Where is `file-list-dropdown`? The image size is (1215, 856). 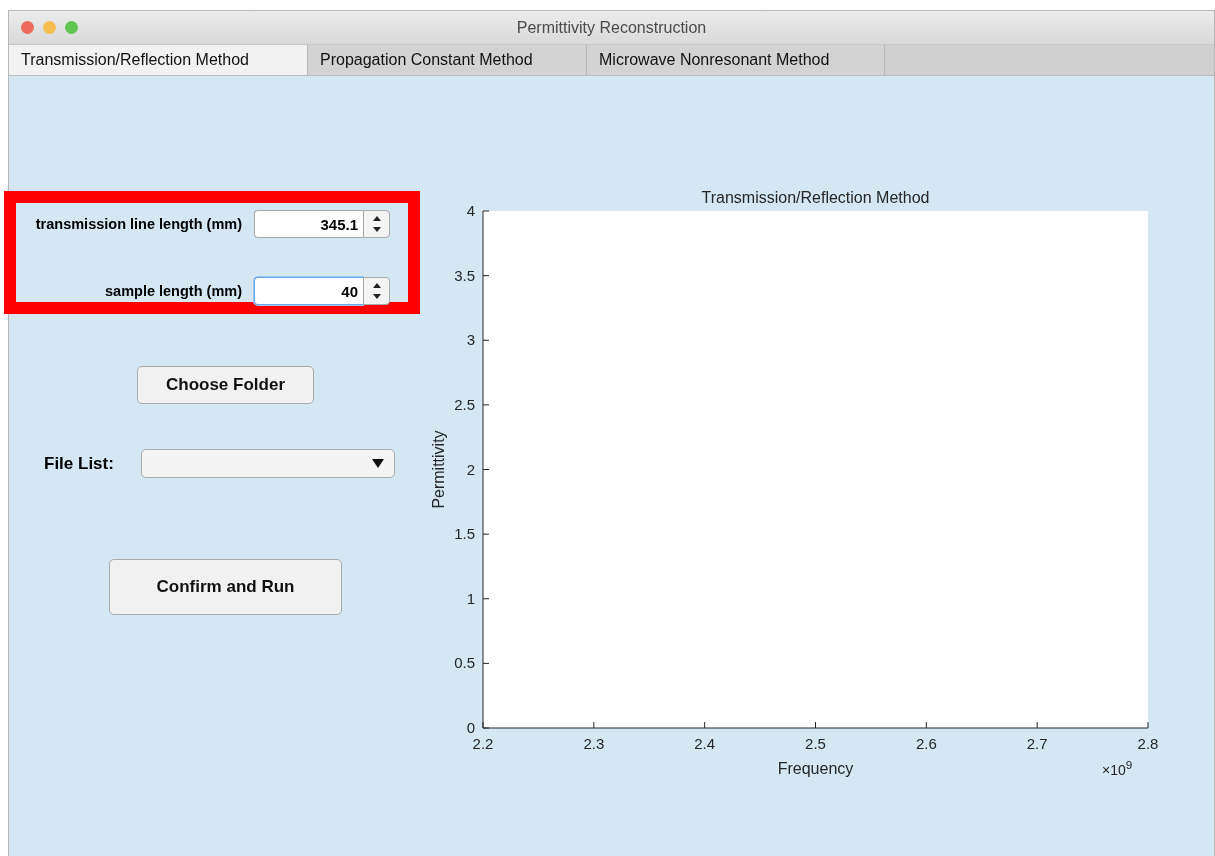 file-list-dropdown is located at coordinates (268, 463).